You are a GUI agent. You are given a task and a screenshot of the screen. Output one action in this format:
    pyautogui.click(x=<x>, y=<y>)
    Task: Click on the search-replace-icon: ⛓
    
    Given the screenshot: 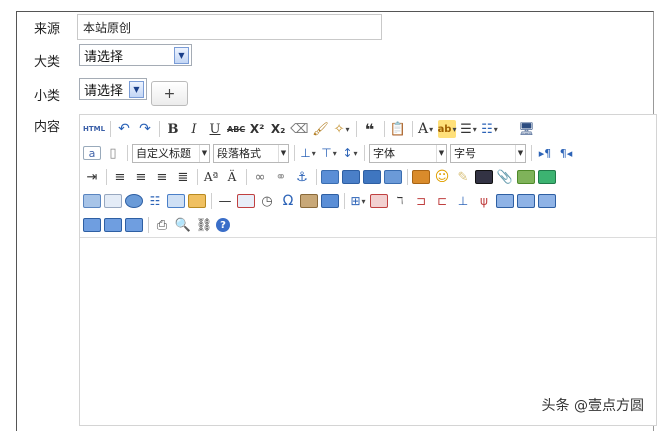 What is the action you would take?
    pyautogui.click(x=204, y=225)
    